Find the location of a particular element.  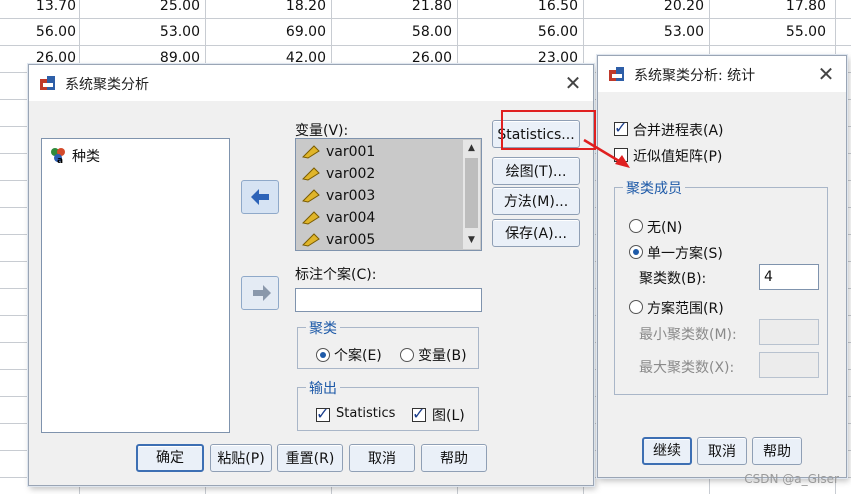

label-cases-field is located at coordinates (388, 300).